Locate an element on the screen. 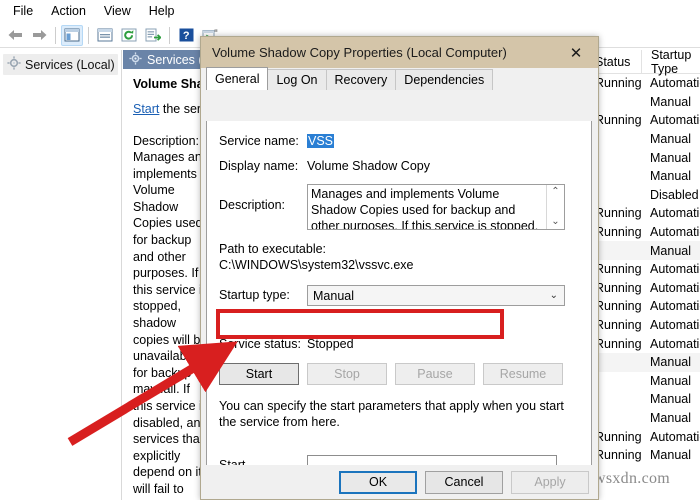 This screenshot has width=700, height=500. table-row: Running Manual is located at coordinates (643, 455).